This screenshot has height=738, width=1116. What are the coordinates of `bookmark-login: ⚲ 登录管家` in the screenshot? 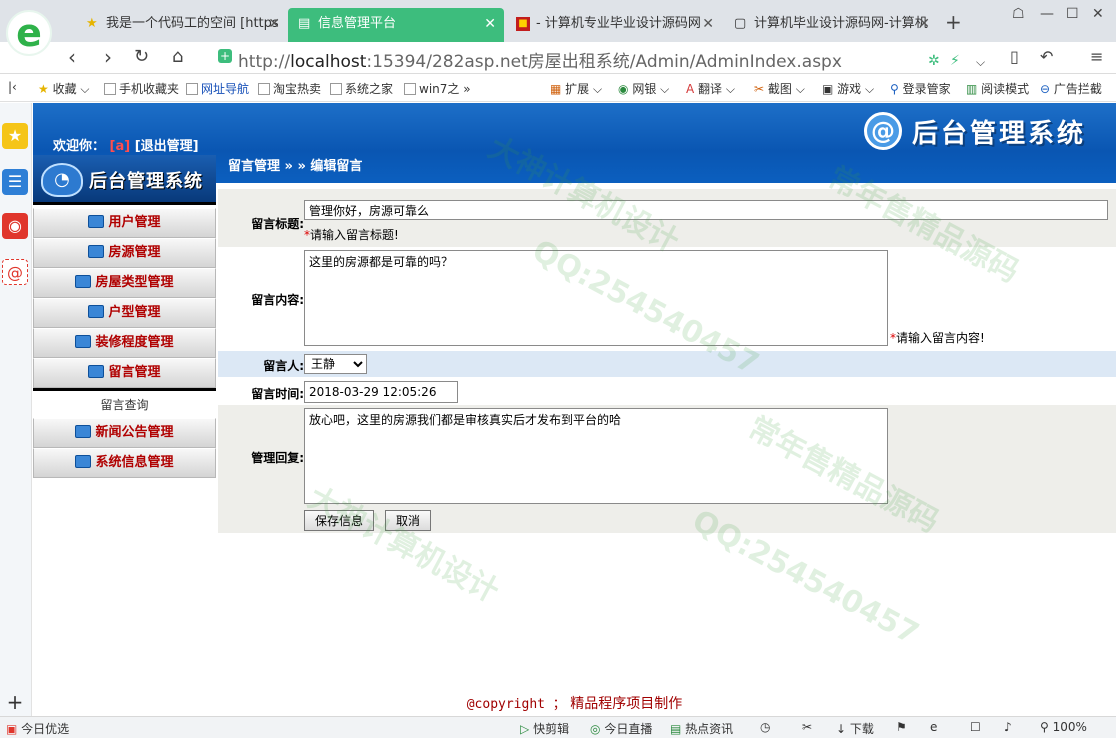 It's located at (920, 88).